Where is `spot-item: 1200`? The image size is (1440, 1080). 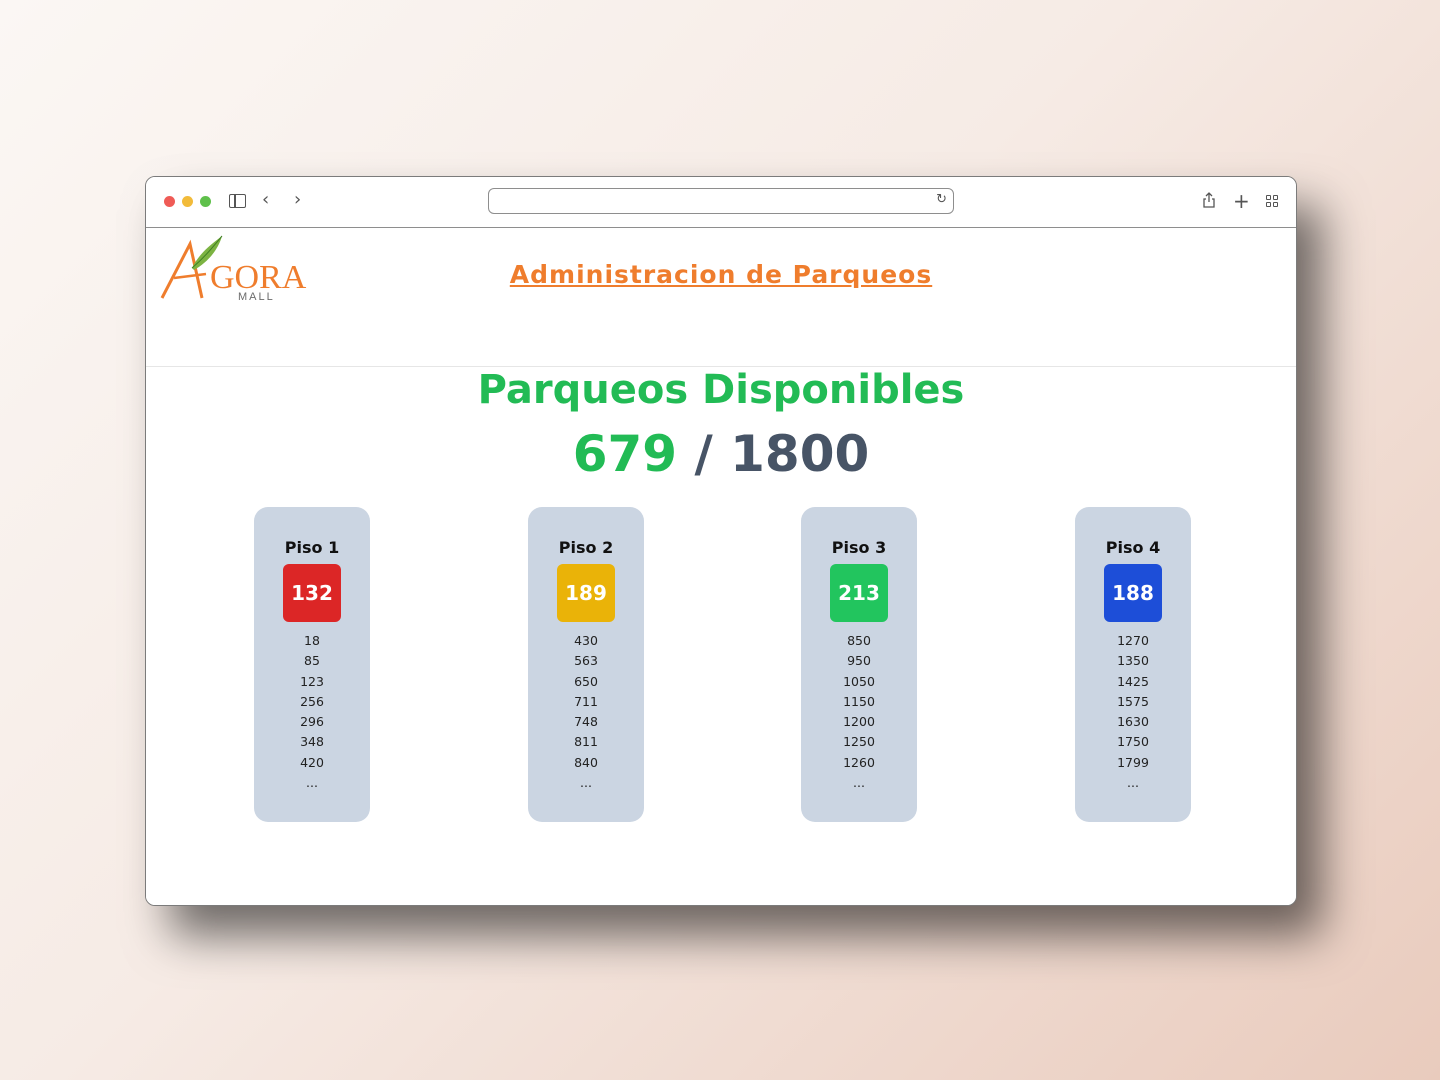 spot-item: 1200 is located at coordinates (859, 722).